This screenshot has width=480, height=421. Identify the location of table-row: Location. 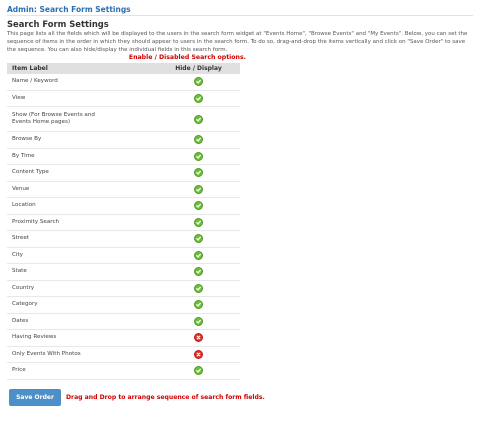
(123, 206).